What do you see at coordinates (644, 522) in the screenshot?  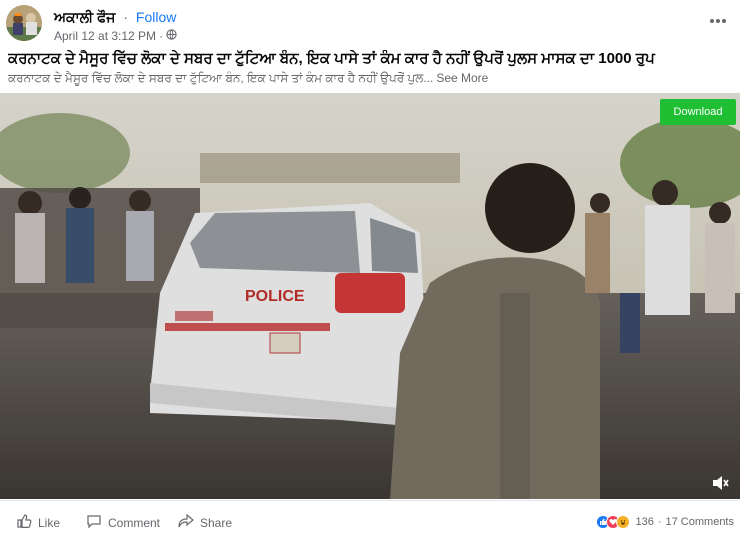 I see `reaction-count: 136` at bounding box center [644, 522].